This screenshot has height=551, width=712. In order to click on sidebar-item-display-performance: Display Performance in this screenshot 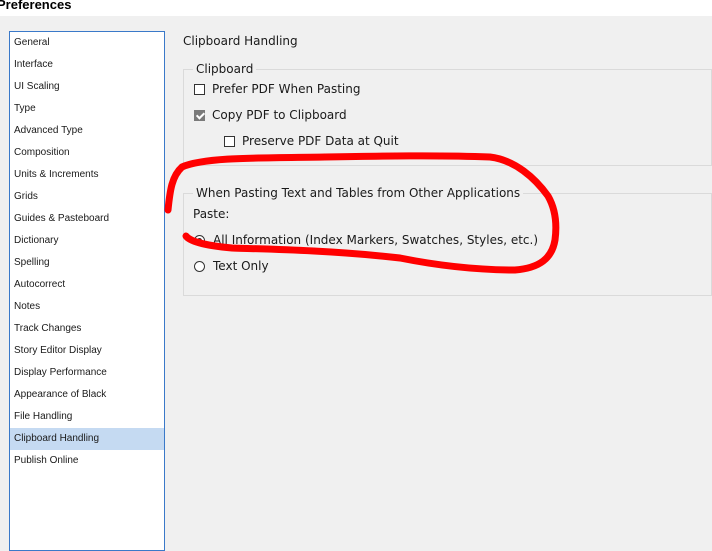, I will do `click(87, 373)`.